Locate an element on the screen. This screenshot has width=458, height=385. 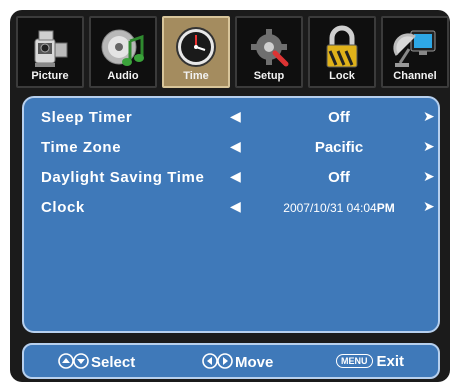
footer-hints: Select Move MENU Exit is located at coordinates (231, 361).